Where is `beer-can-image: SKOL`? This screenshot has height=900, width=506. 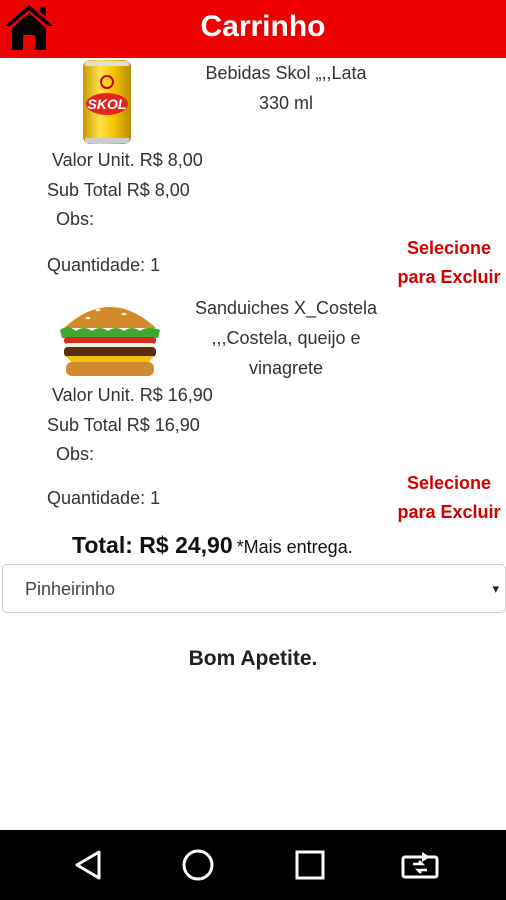
beer-can-image: SKOL is located at coordinates (107, 102).